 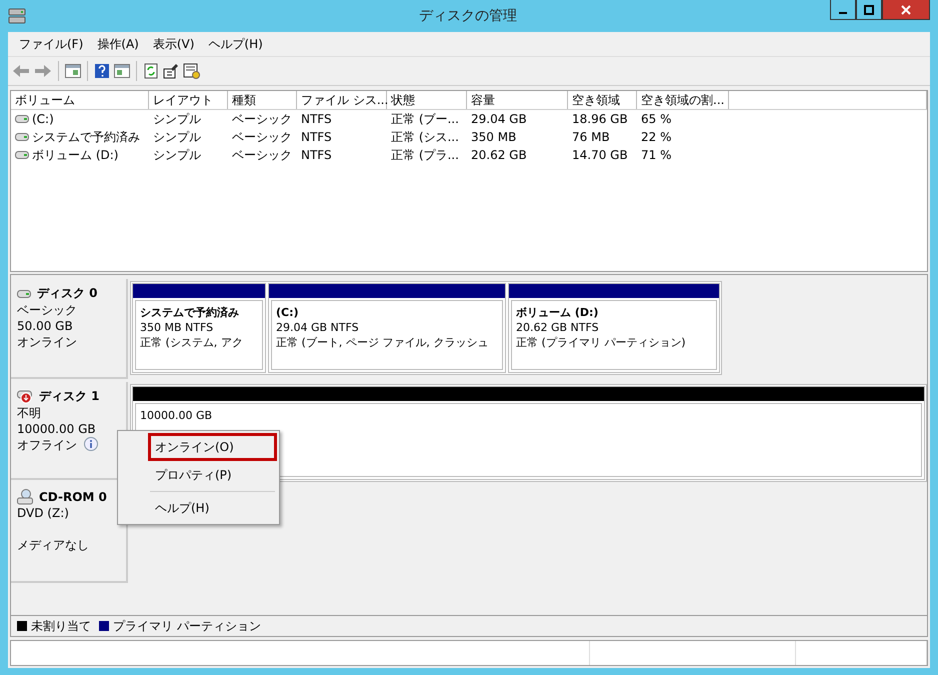 What do you see at coordinates (43, 513) in the screenshot?
I see `disk-detail: DVD (Z:)` at bounding box center [43, 513].